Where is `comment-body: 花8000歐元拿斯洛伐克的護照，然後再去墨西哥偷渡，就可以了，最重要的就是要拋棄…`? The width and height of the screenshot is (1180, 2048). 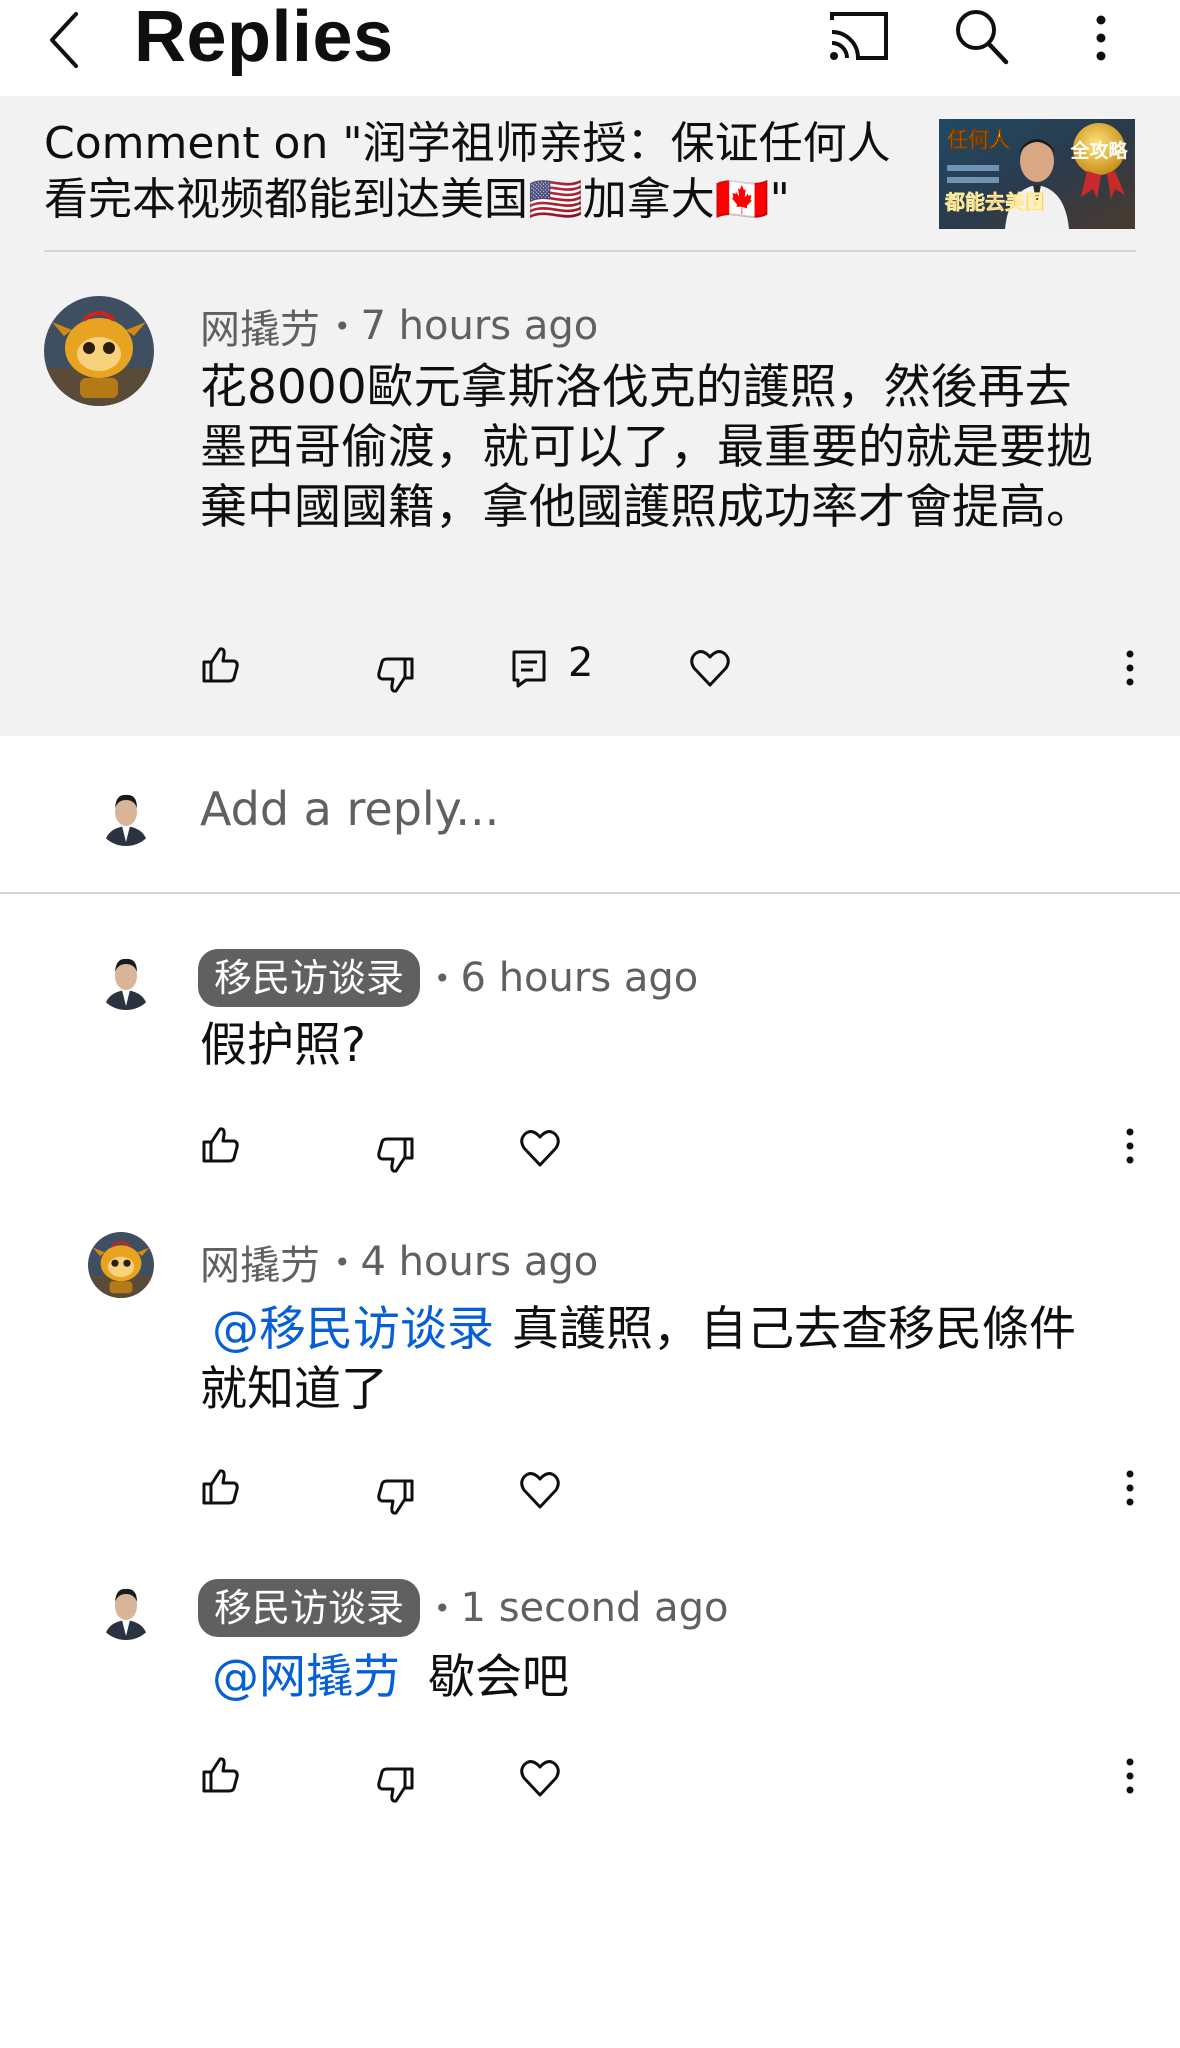 comment-body: 花8000歐元拿斯洛伐克的護照，然後再去墨西哥偷渡，就可以了，最重要的就是要拋棄… is located at coordinates (646, 447).